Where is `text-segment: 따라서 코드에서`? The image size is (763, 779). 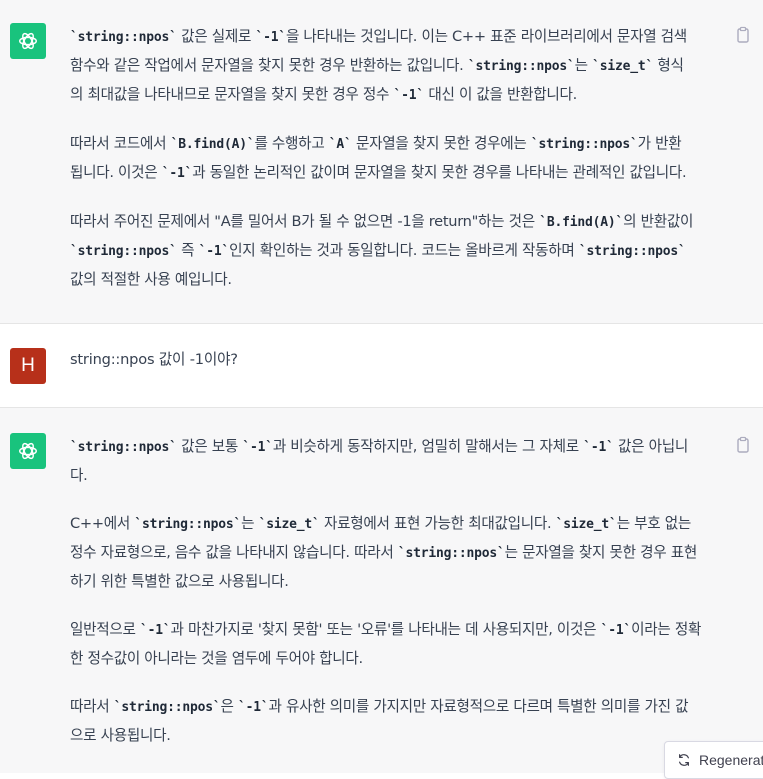 text-segment: 따라서 코드에서 is located at coordinates (120, 143).